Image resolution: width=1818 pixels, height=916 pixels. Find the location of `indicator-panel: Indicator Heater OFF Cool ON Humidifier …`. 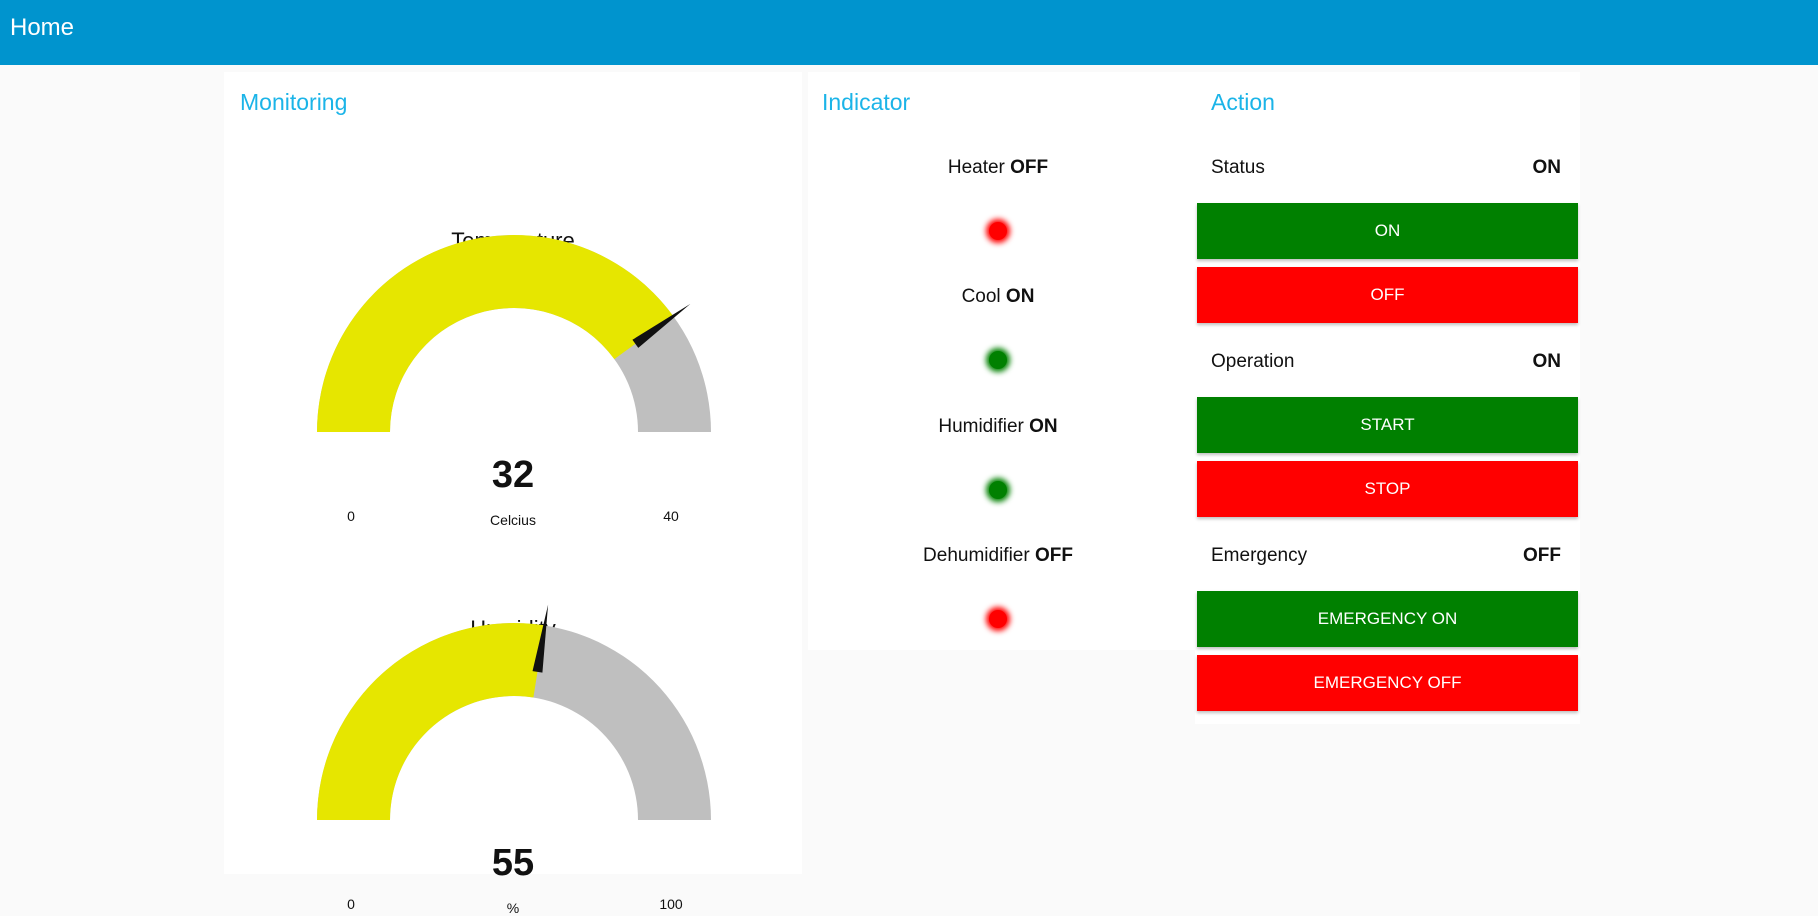

indicator-panel: Indicator Heater OFF Cool ON Humidifier … is located at coordinates (1001, 361).